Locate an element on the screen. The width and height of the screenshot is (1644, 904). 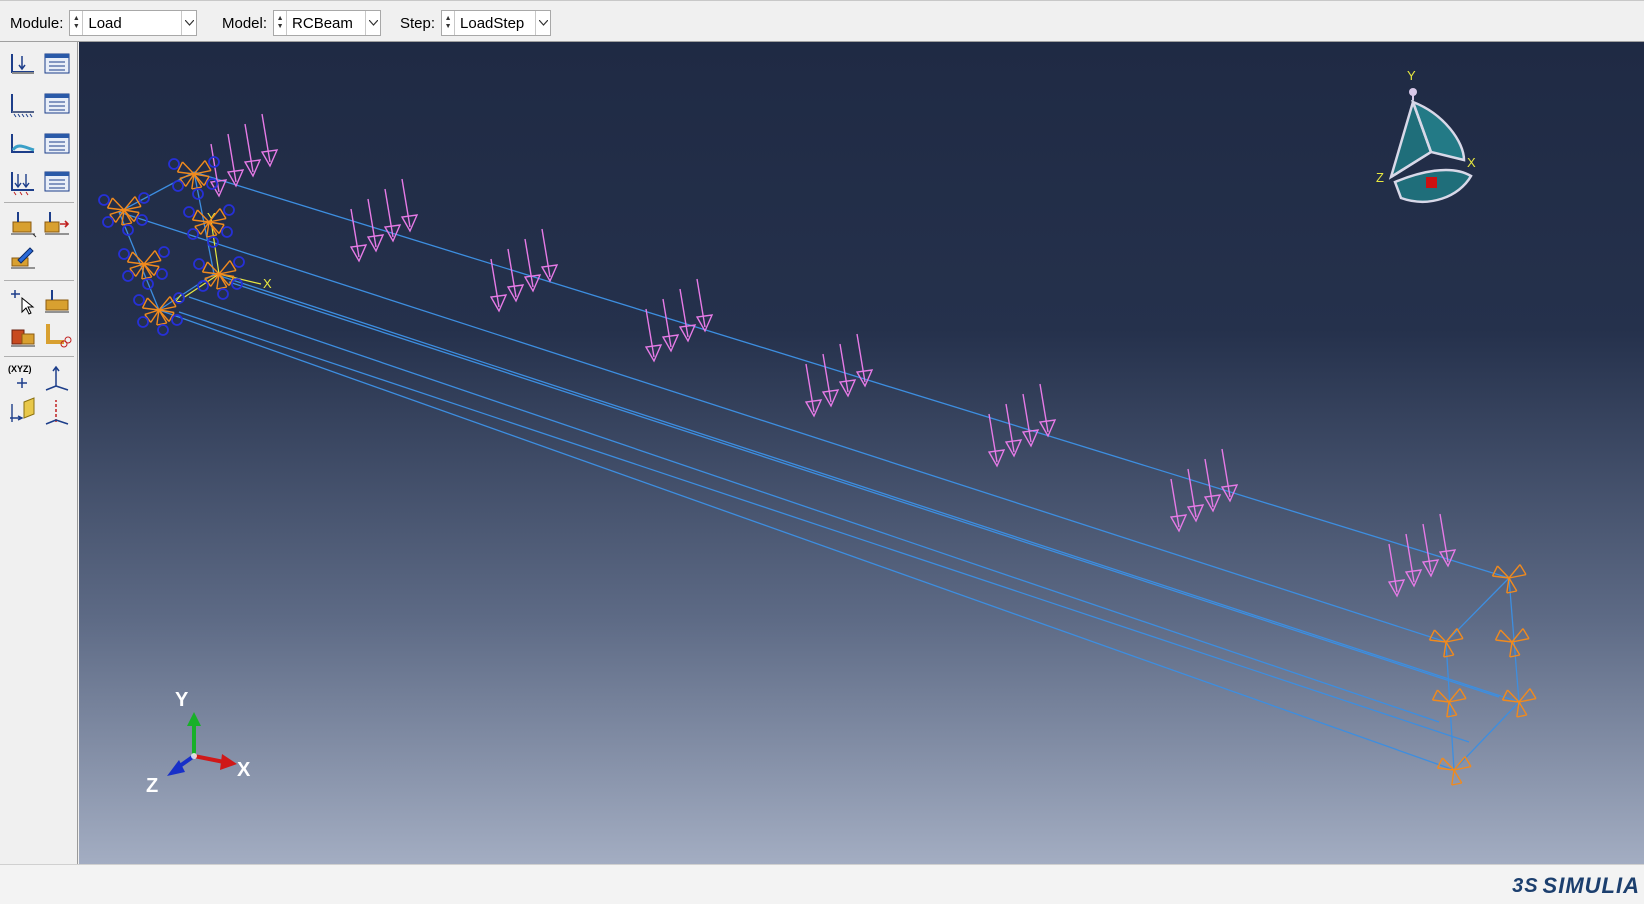
3ds-logo-mark: 3S is located at coordinates (1525, 885).